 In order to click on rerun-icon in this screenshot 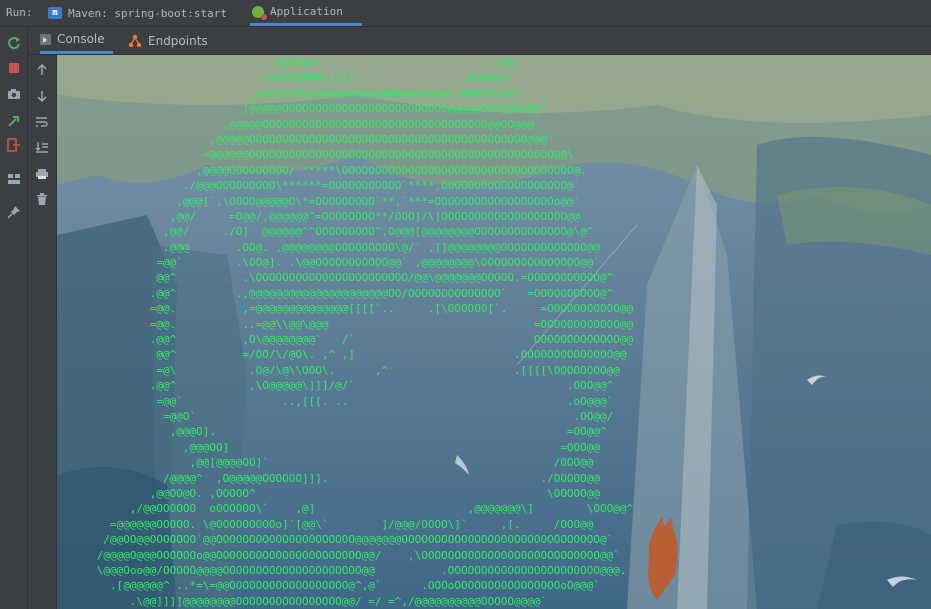, I will do `click(13, 42)`.